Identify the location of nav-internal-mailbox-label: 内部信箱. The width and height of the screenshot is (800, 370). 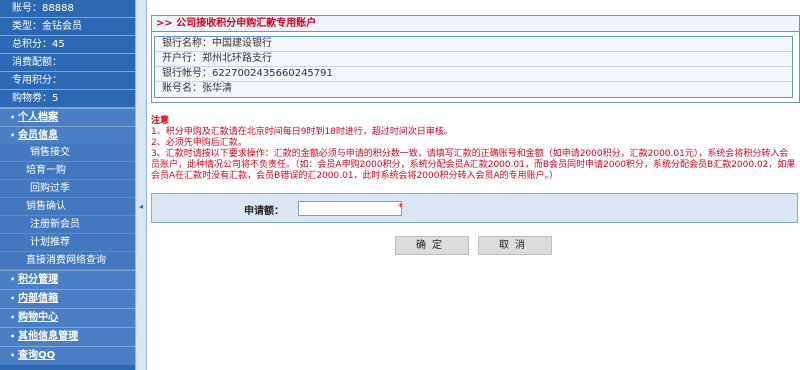
(38, 298).